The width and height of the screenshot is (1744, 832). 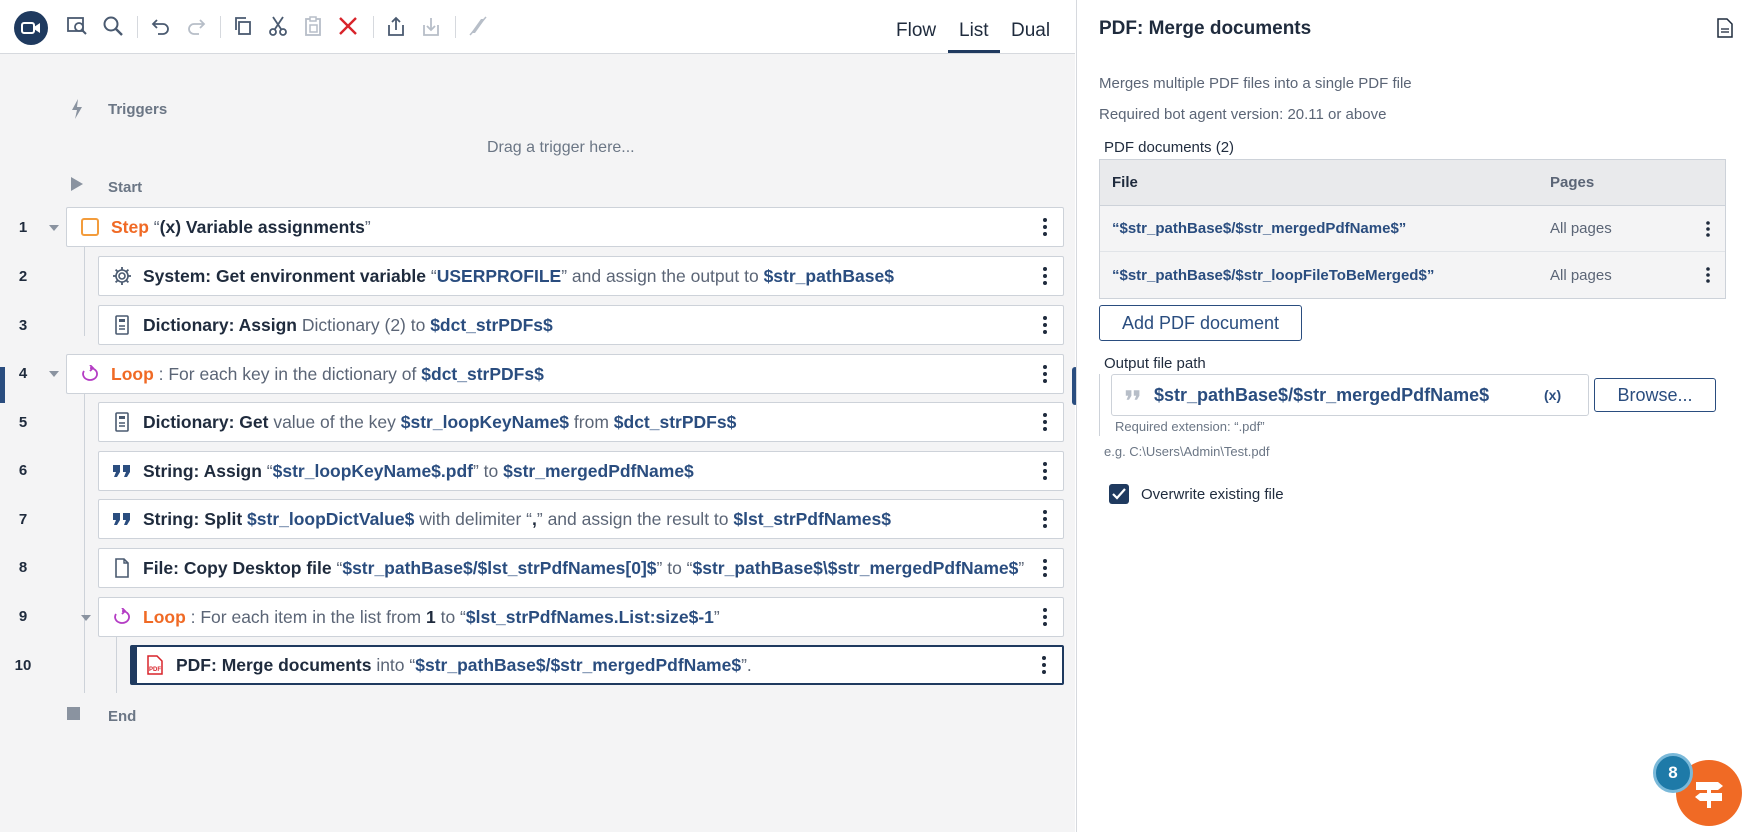 What do you see at coordinates (274, 664) in the screenshot?
I see `action-text-segment: PDF: Merge documents` at bounding box center [274, 664].